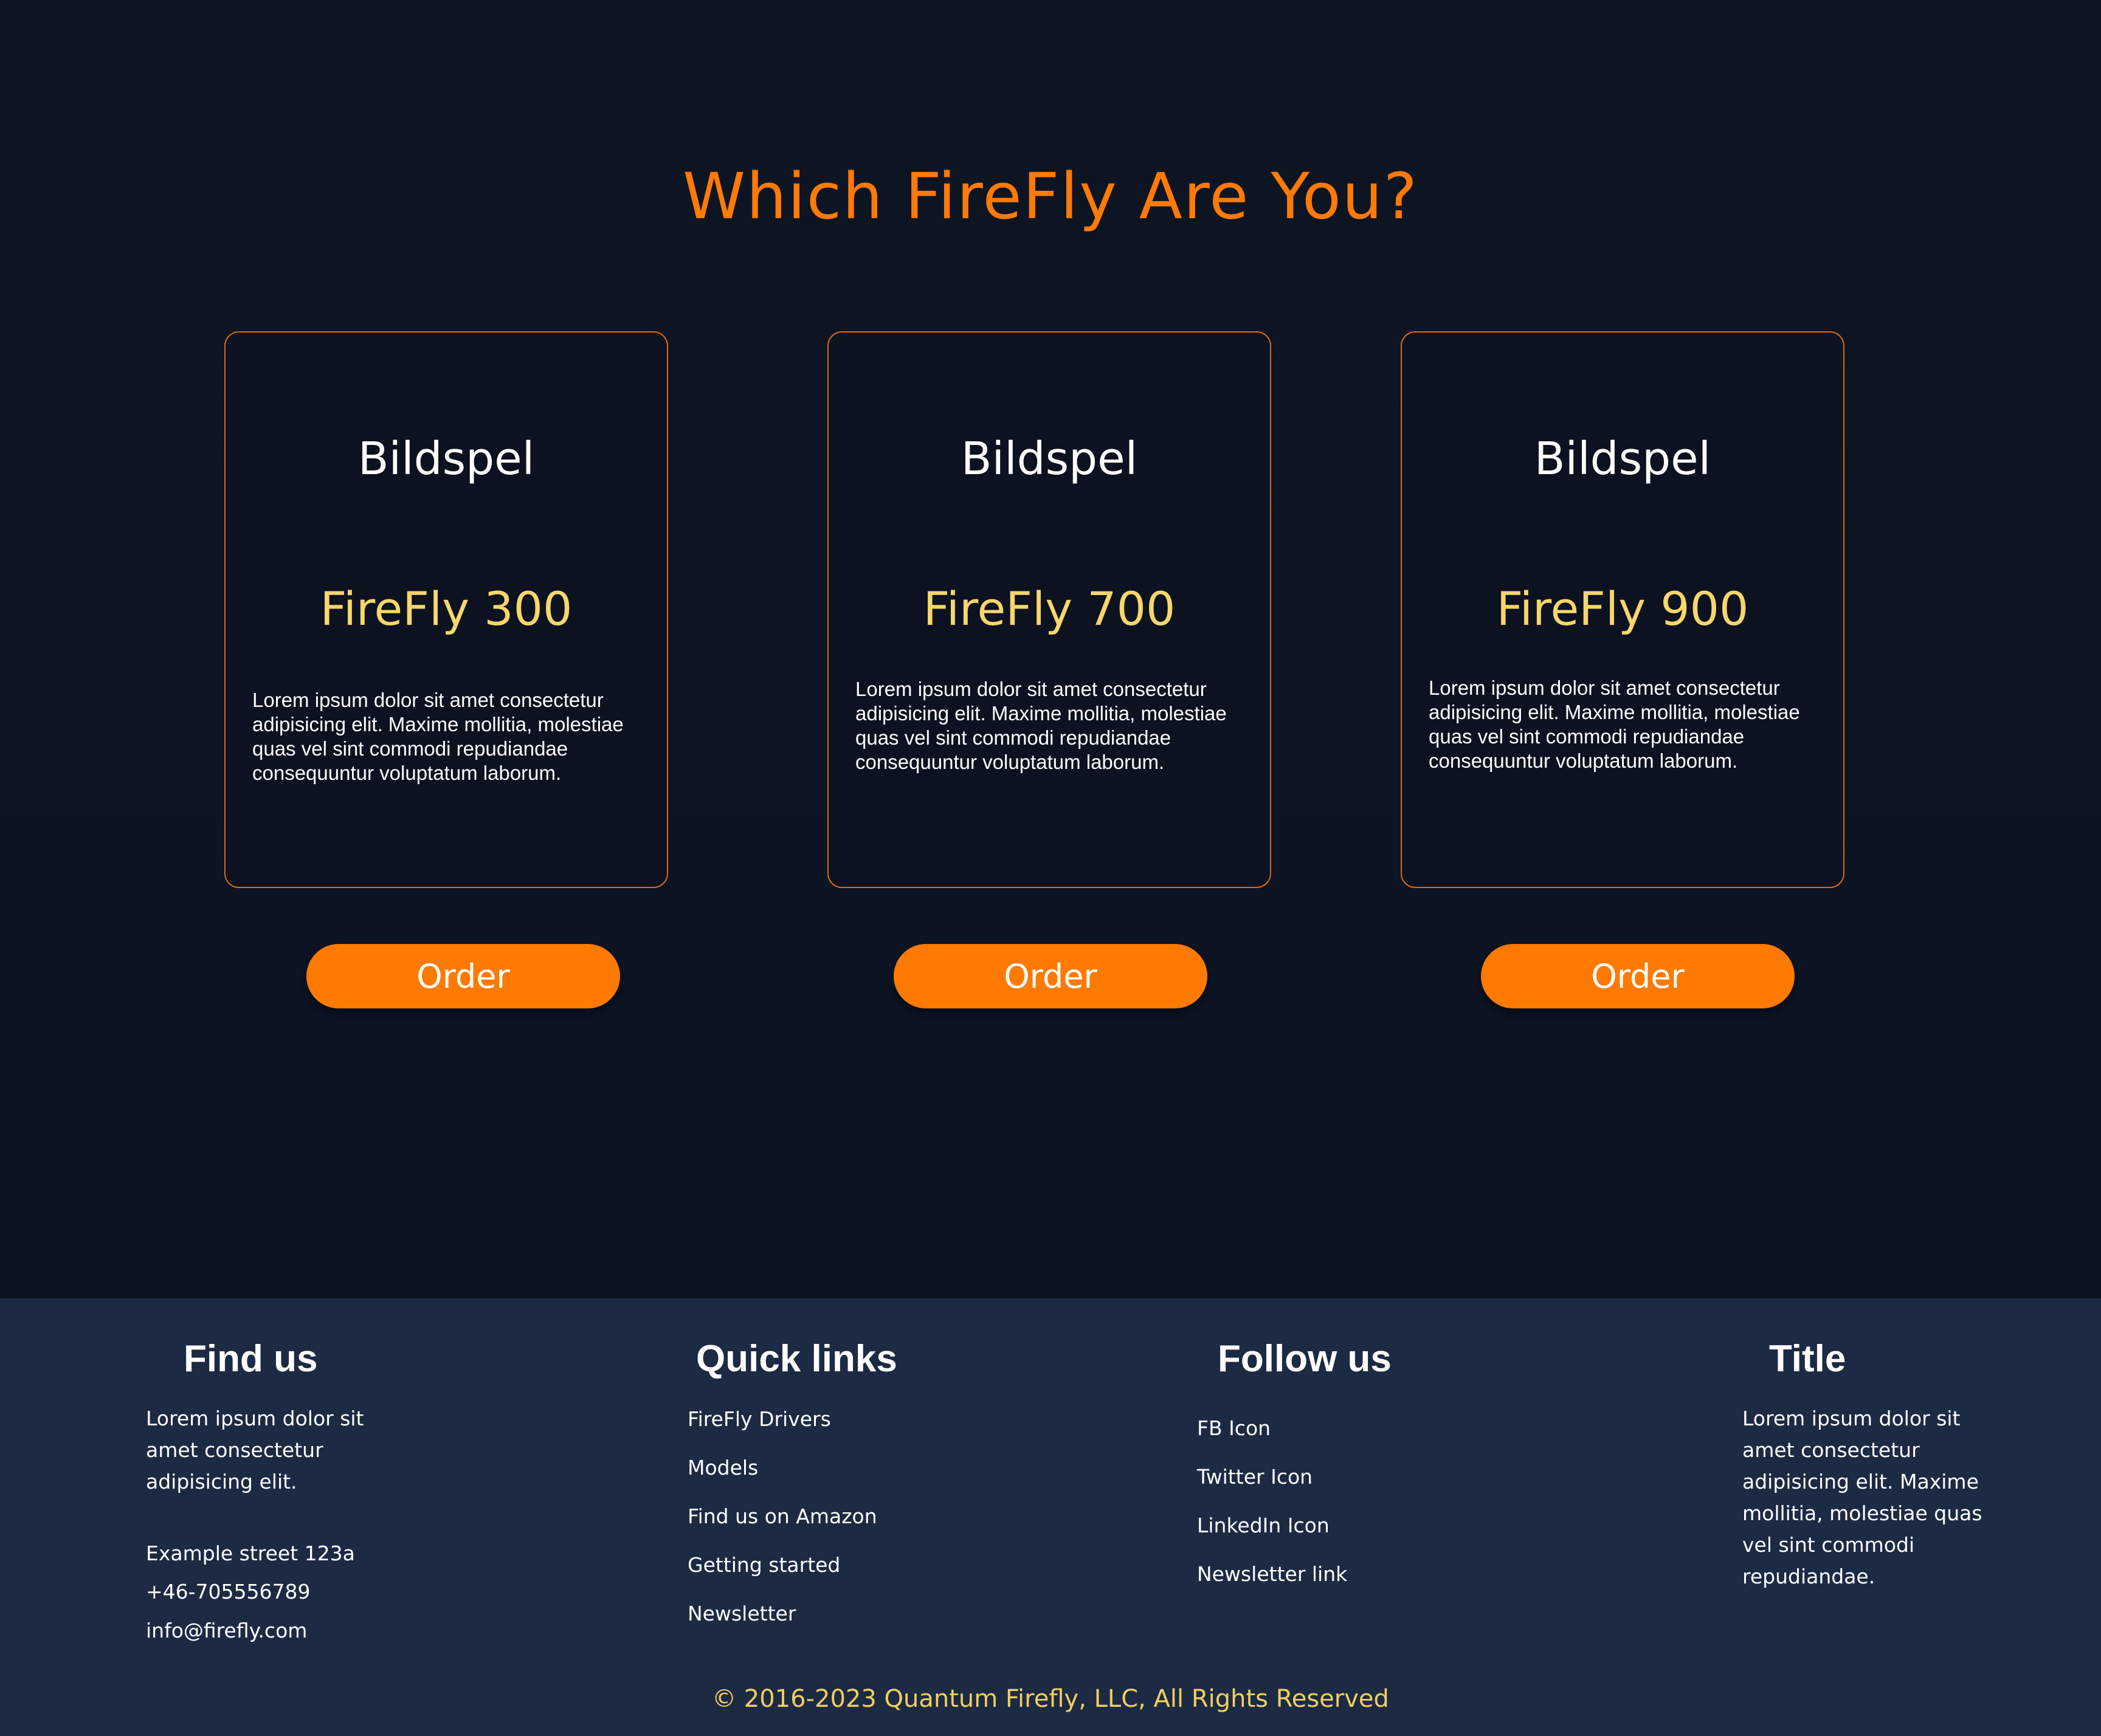 This screenshot has width=2101, height=1736. What do you see at coordinates (250, 1553) in the screenshot?
I see `find-us-address: Example street 123a` at bounding box center [250, 1553].